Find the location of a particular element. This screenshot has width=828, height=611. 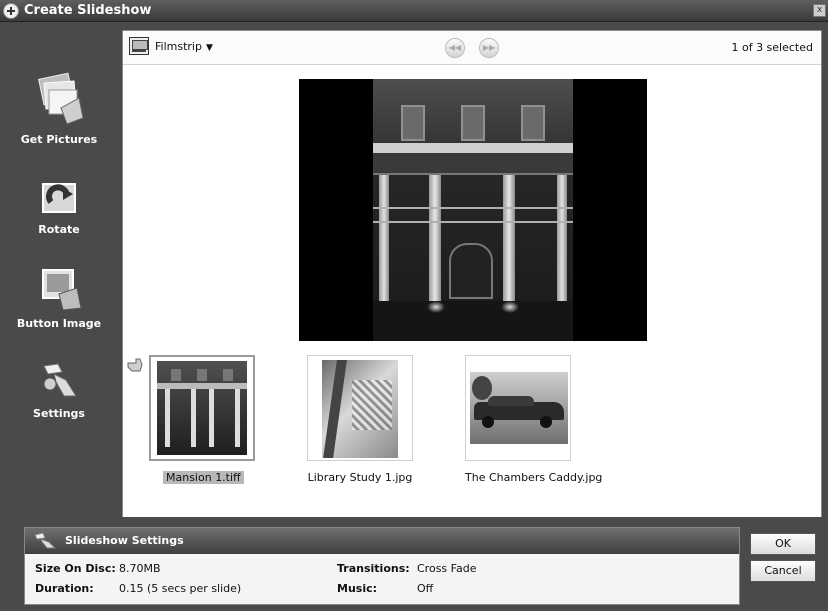

thumbnail-caption: Library Study 1.jpg is located at coordinates (360, 477).